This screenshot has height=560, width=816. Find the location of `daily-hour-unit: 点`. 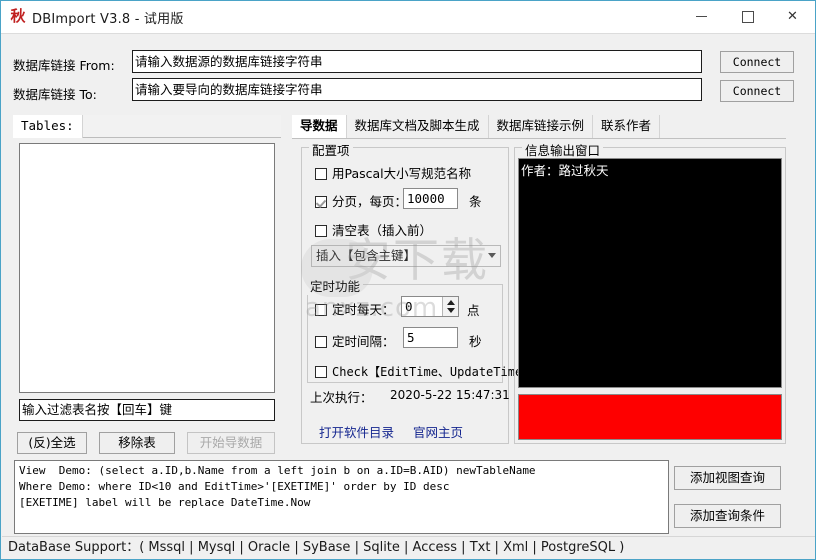

daily-hour-unit: 点 is located at coordinates (473, 310).